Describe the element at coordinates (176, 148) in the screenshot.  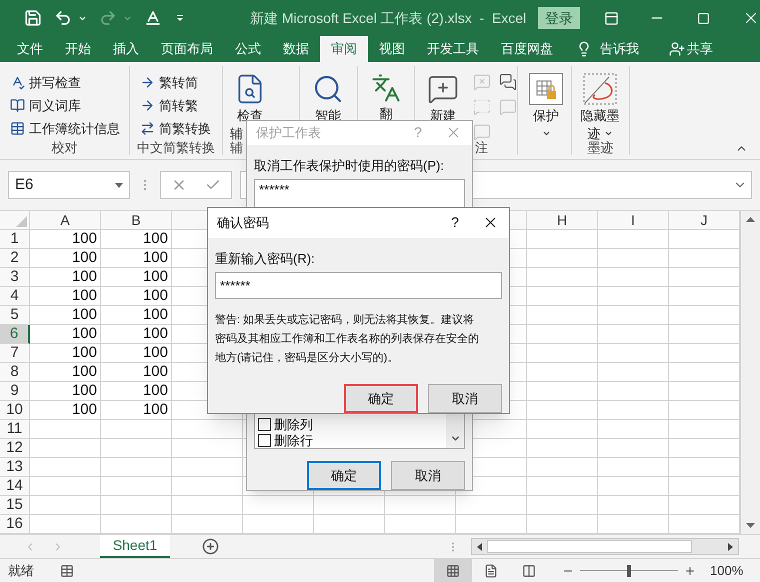
I see `group-label: 中文简繁转换` at that location.